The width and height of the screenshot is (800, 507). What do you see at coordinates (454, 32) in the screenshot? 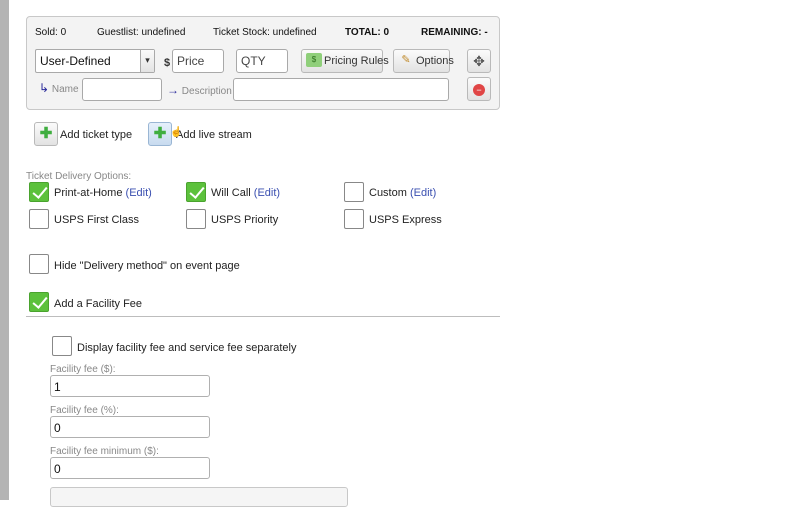
I see `remaining-count: REMAINING: -` at bounding box center [454, 32].